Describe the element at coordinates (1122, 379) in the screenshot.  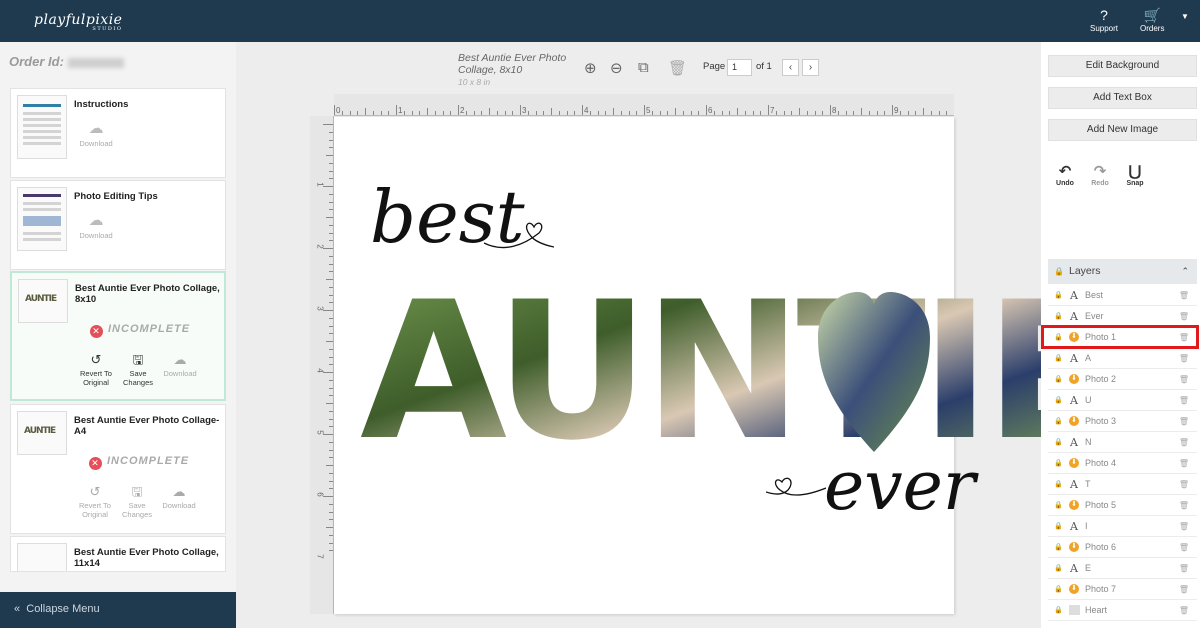
I see `layer-row: 🔒 ⬇ Photo 2 🗑` at that location.